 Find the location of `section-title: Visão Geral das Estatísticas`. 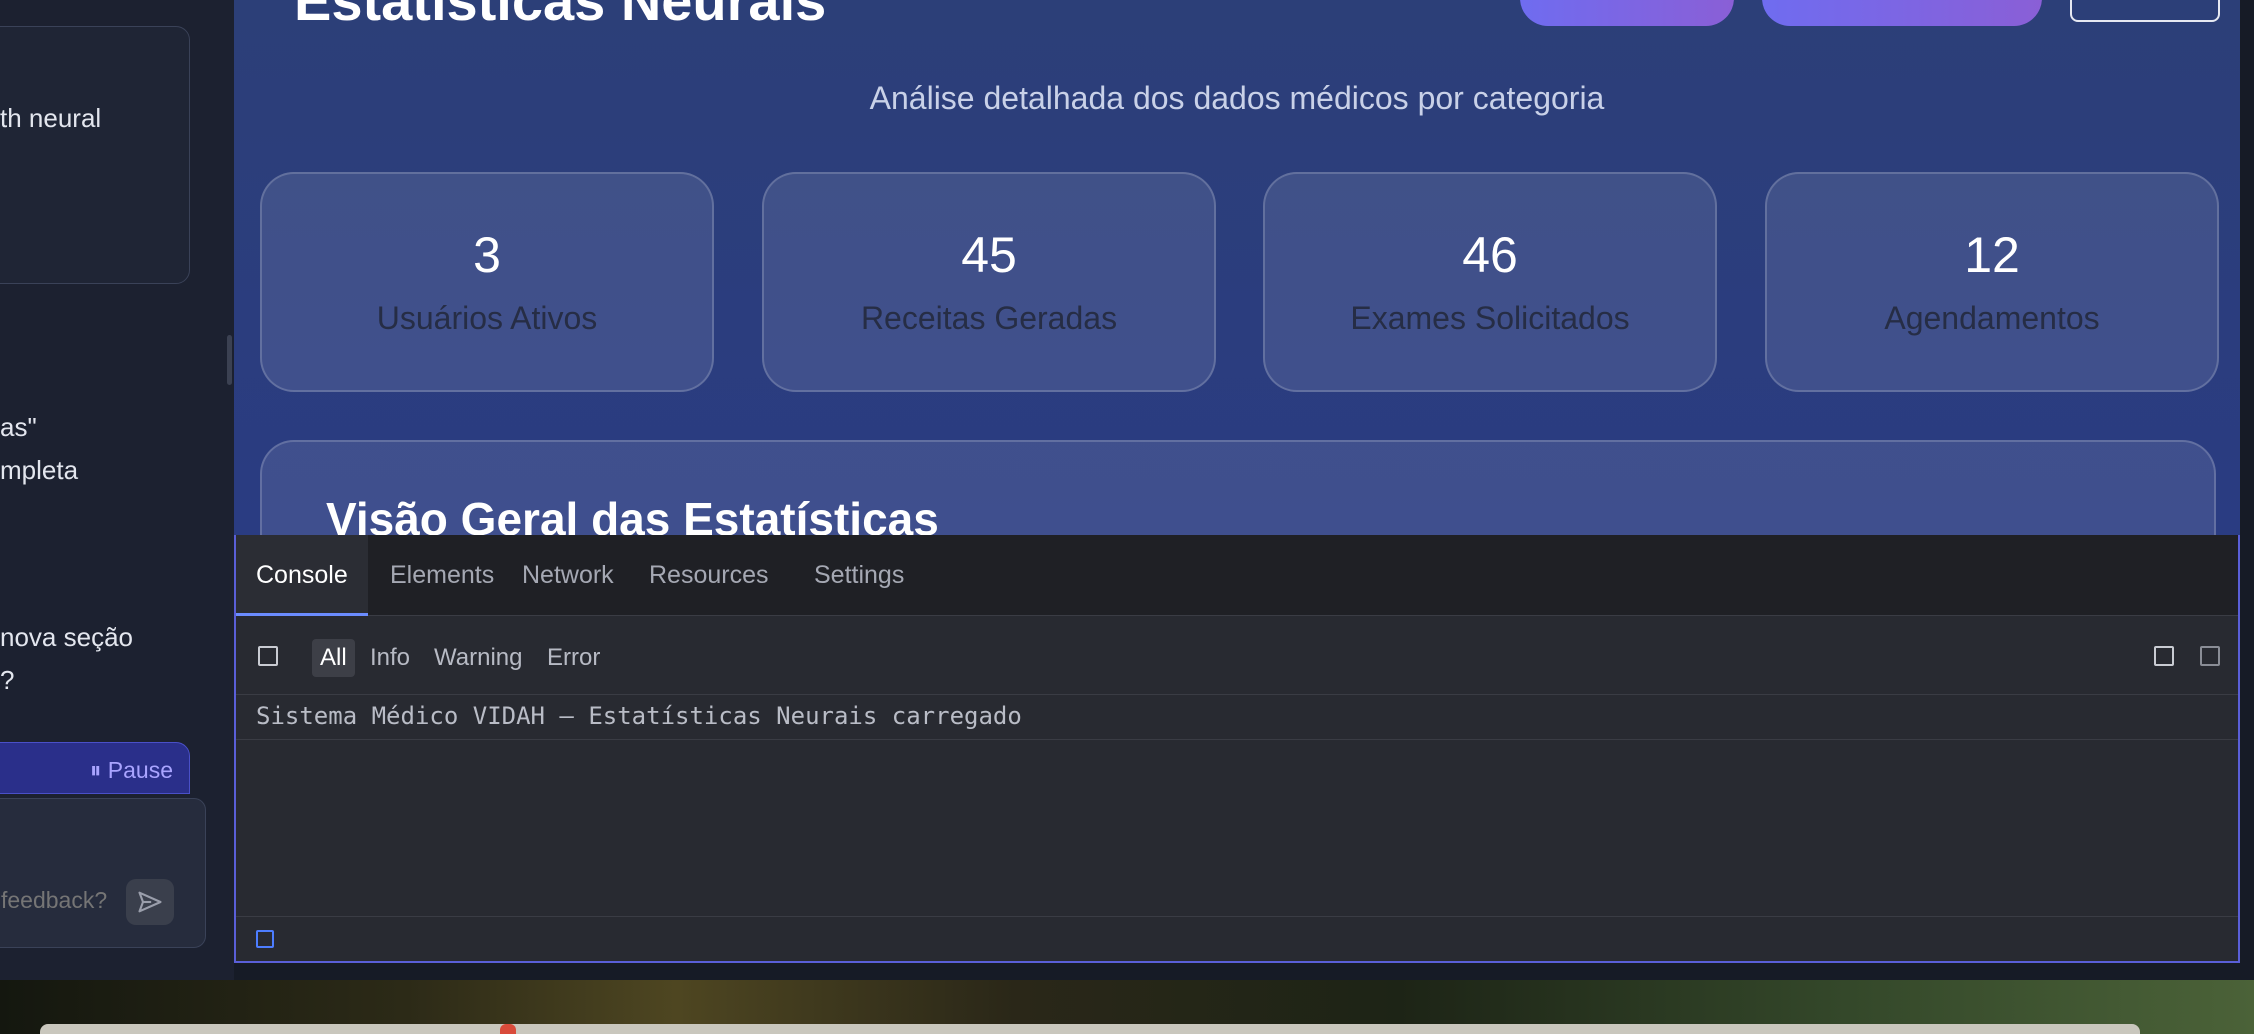

section-title: Visão Geral das Estatísticas is located at coordinates (632, 514).